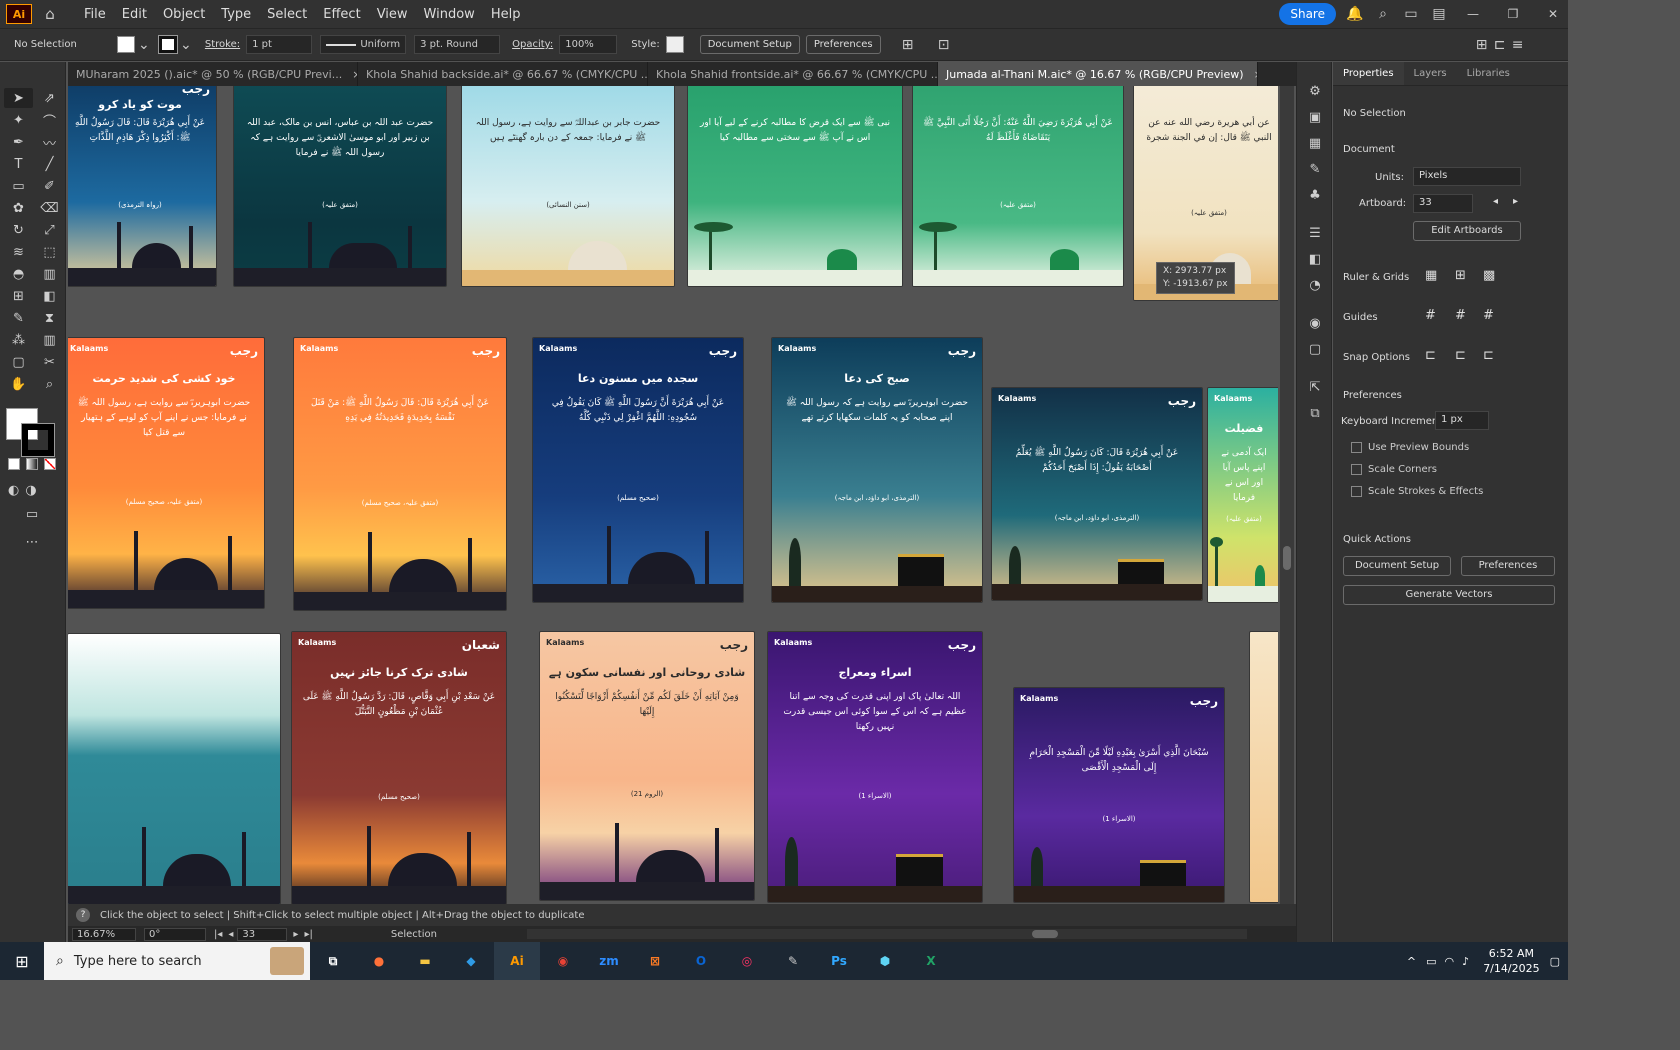 The image size is (1680, 1050). I want to click on menu-type: Type, so click(236, 14).